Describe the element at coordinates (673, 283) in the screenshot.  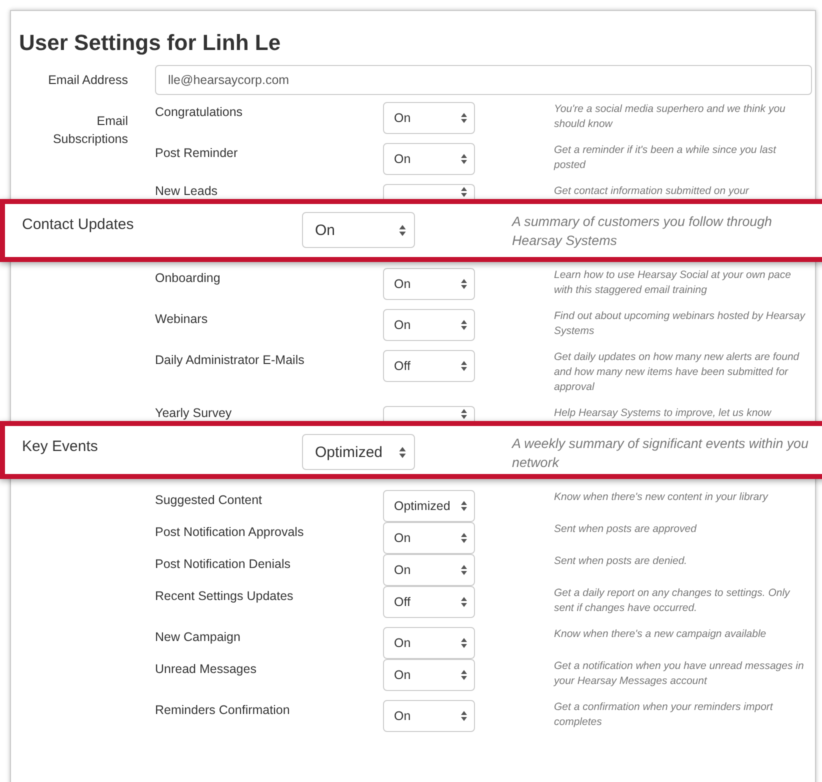
I see `setting-description: Learn how to use Hearsay Social at your own pace with this staggered email training` at that location.